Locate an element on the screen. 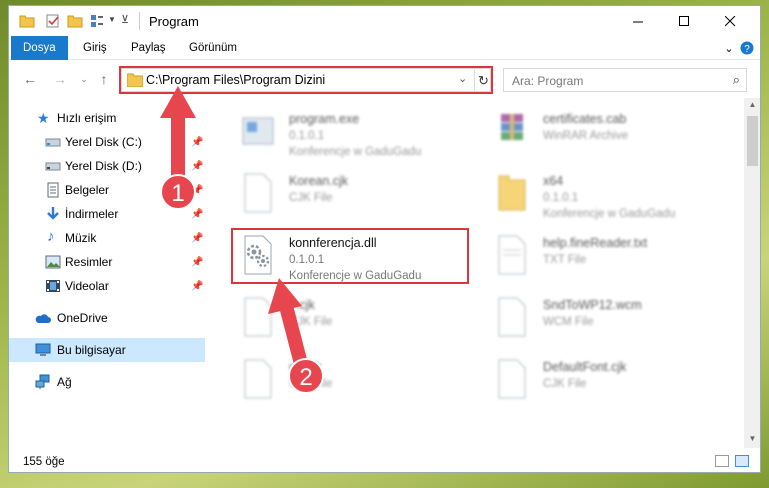 This screenshot has height=488, width=769. sidebar-item-label: Ağ is located at coordinates (64, 382).